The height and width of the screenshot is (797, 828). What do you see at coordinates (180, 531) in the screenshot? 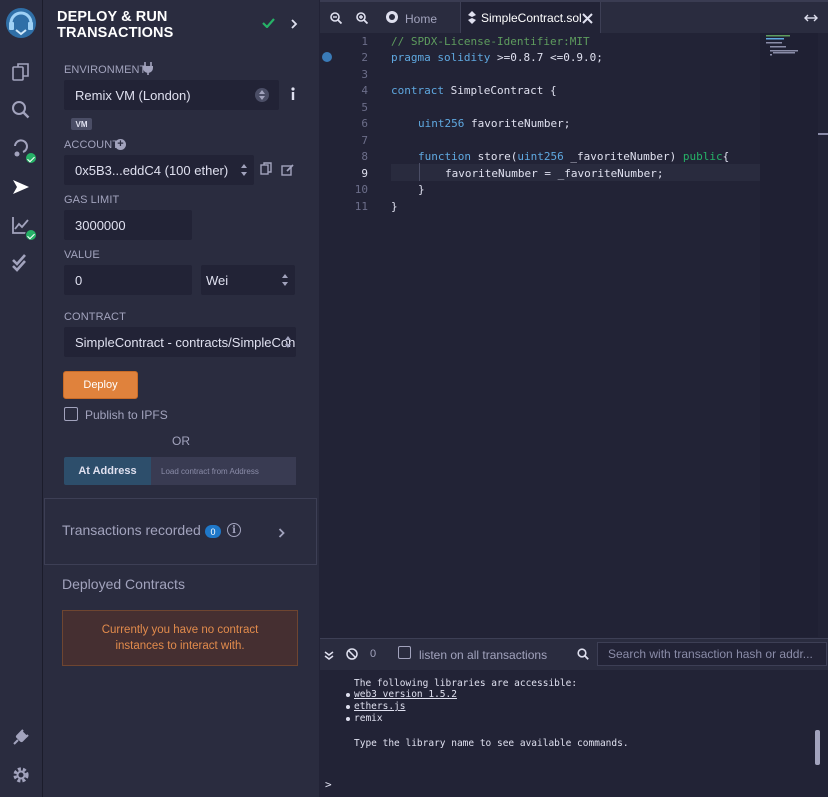
I see `transactions-recorded-card: Transactions recorded 0 i` at bounding box center [180, 531].